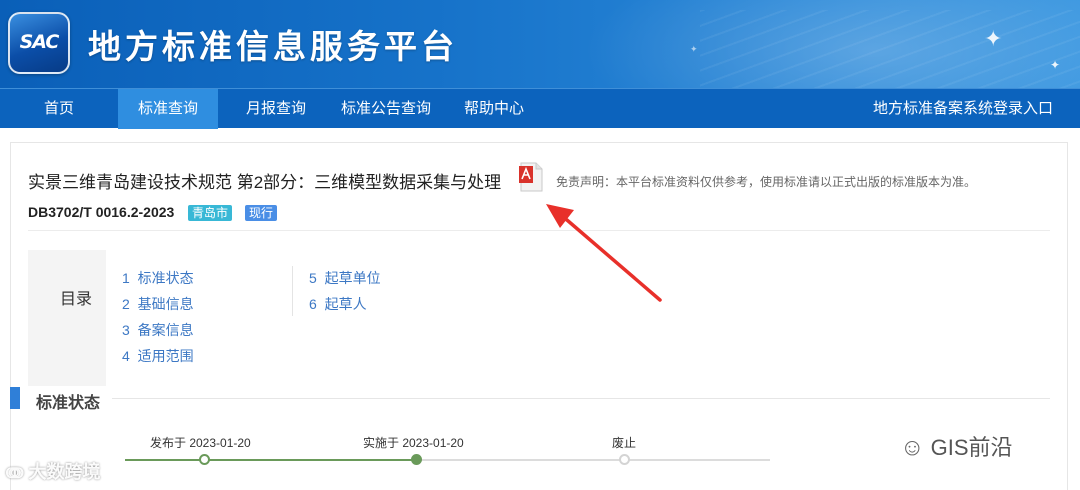 Image resolution: width=1080 pixels, height=490 pixels. I want to click on timeline-dot-effective, so click(416, 459).